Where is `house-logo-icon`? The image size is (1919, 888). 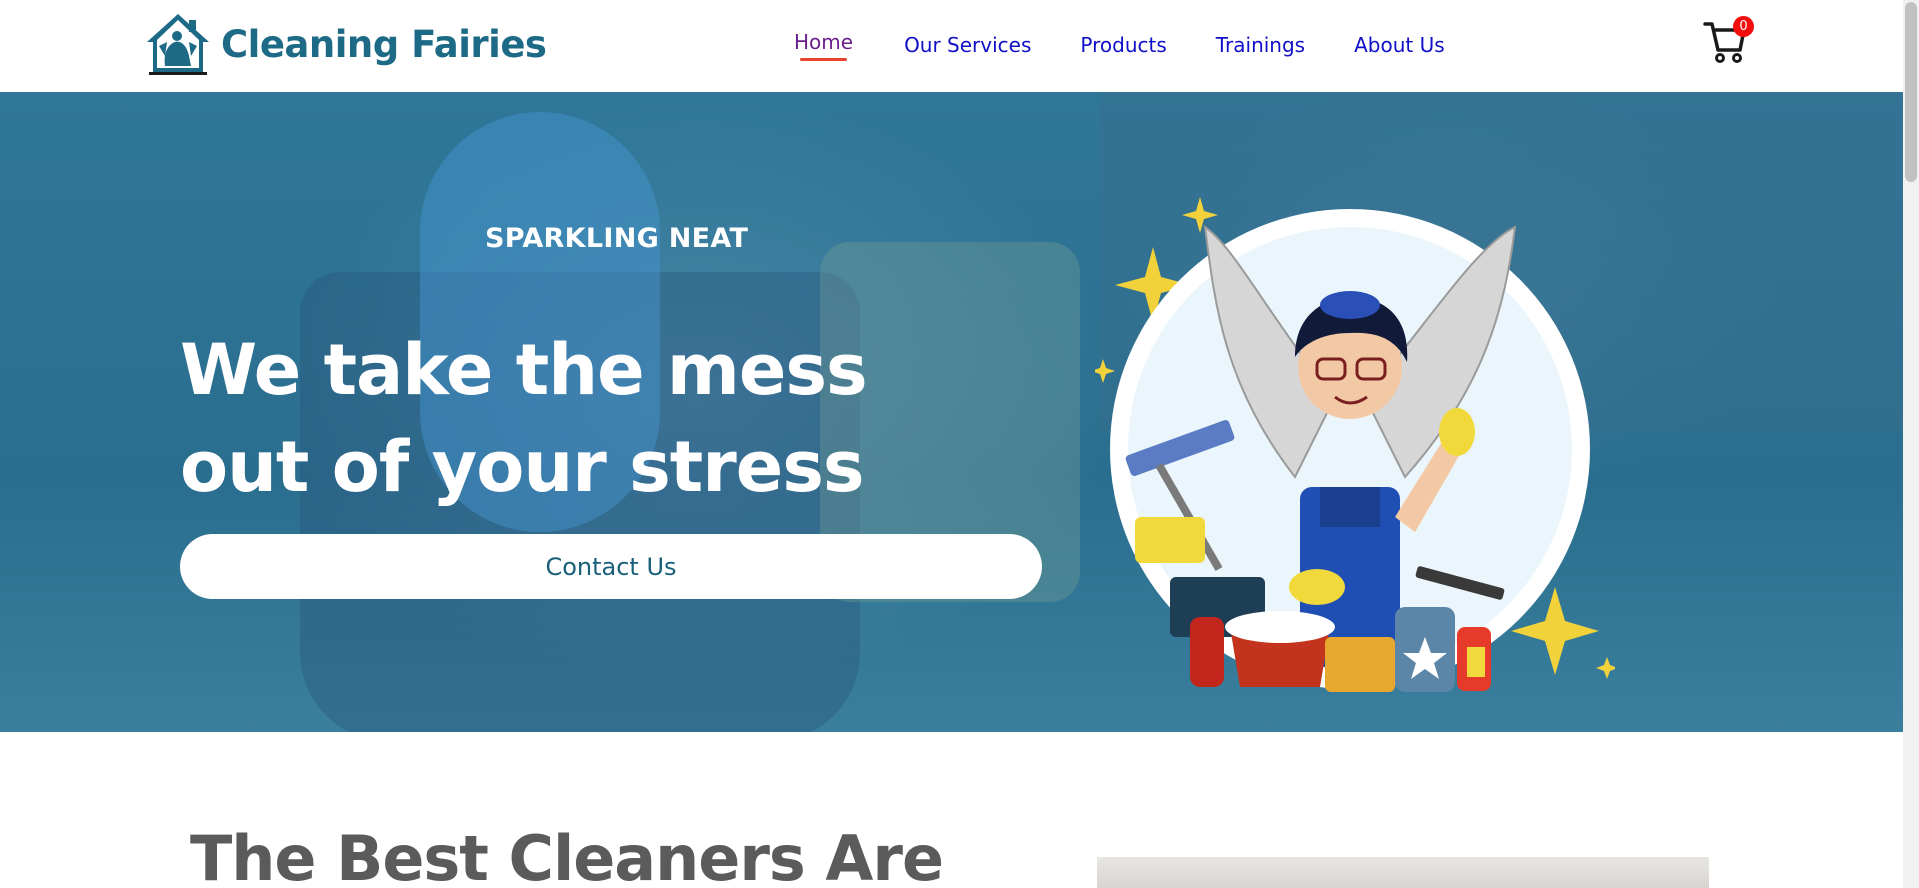 house-logo-icon is located at coordinates (178, 44).